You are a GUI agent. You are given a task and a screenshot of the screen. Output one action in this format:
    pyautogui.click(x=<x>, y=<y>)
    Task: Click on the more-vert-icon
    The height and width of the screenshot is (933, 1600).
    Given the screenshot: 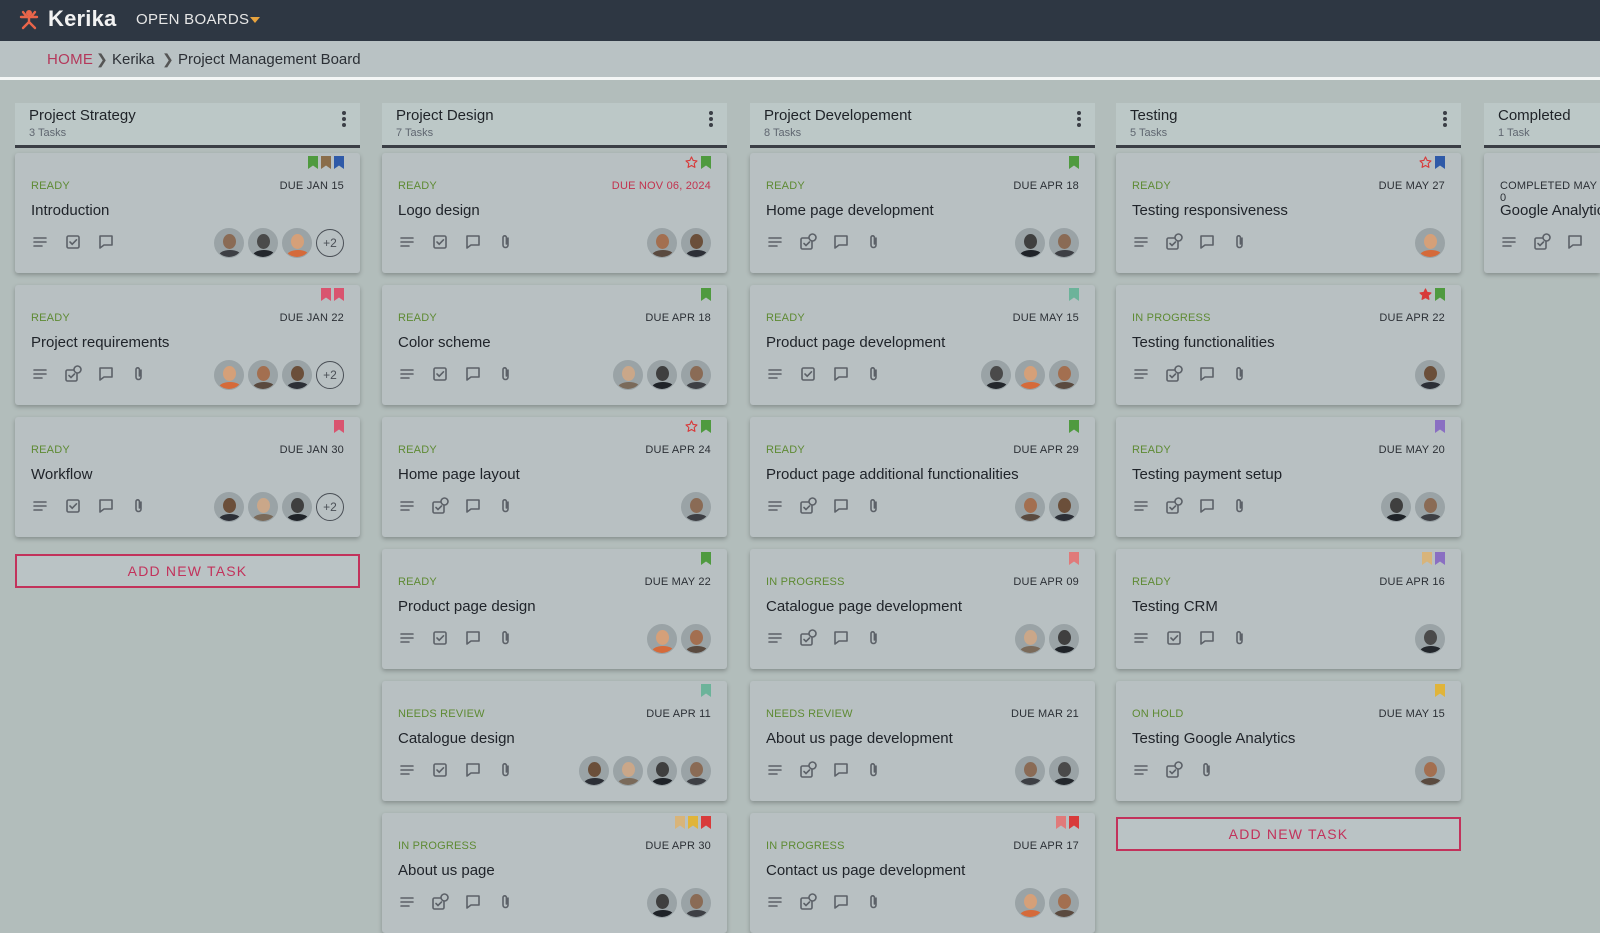 What is the action you would take?
    pyautogui.click(x=1079, y=120)
    